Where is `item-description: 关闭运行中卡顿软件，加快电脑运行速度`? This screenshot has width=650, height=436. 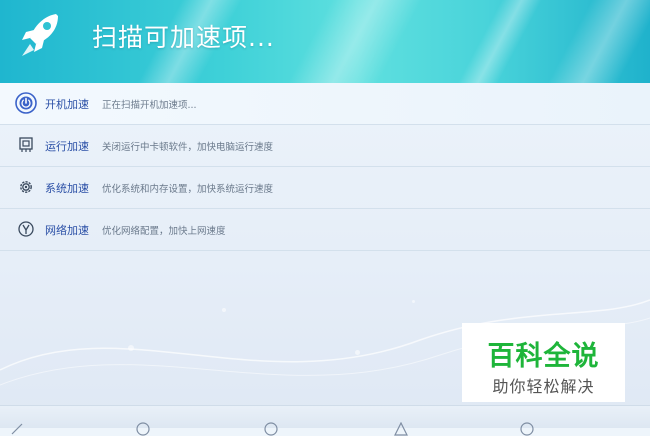 item-description: 关闭运行中卡顿软件，加快电脑运行速度 is located at coordinates (188, 147).